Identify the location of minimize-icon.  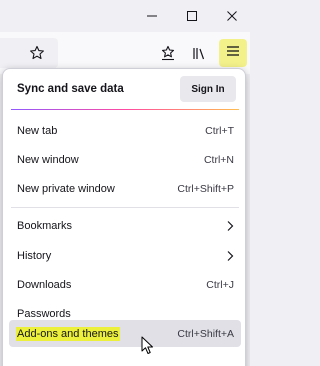
(152, 16).